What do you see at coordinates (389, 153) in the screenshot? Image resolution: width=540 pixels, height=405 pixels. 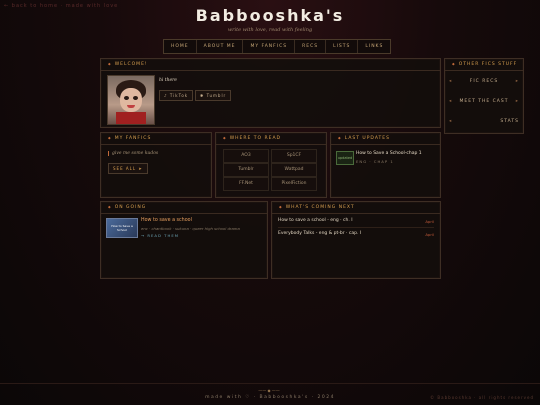 I see `update-title: How to Save a School-chap 1` at bounding box center [389, 153].